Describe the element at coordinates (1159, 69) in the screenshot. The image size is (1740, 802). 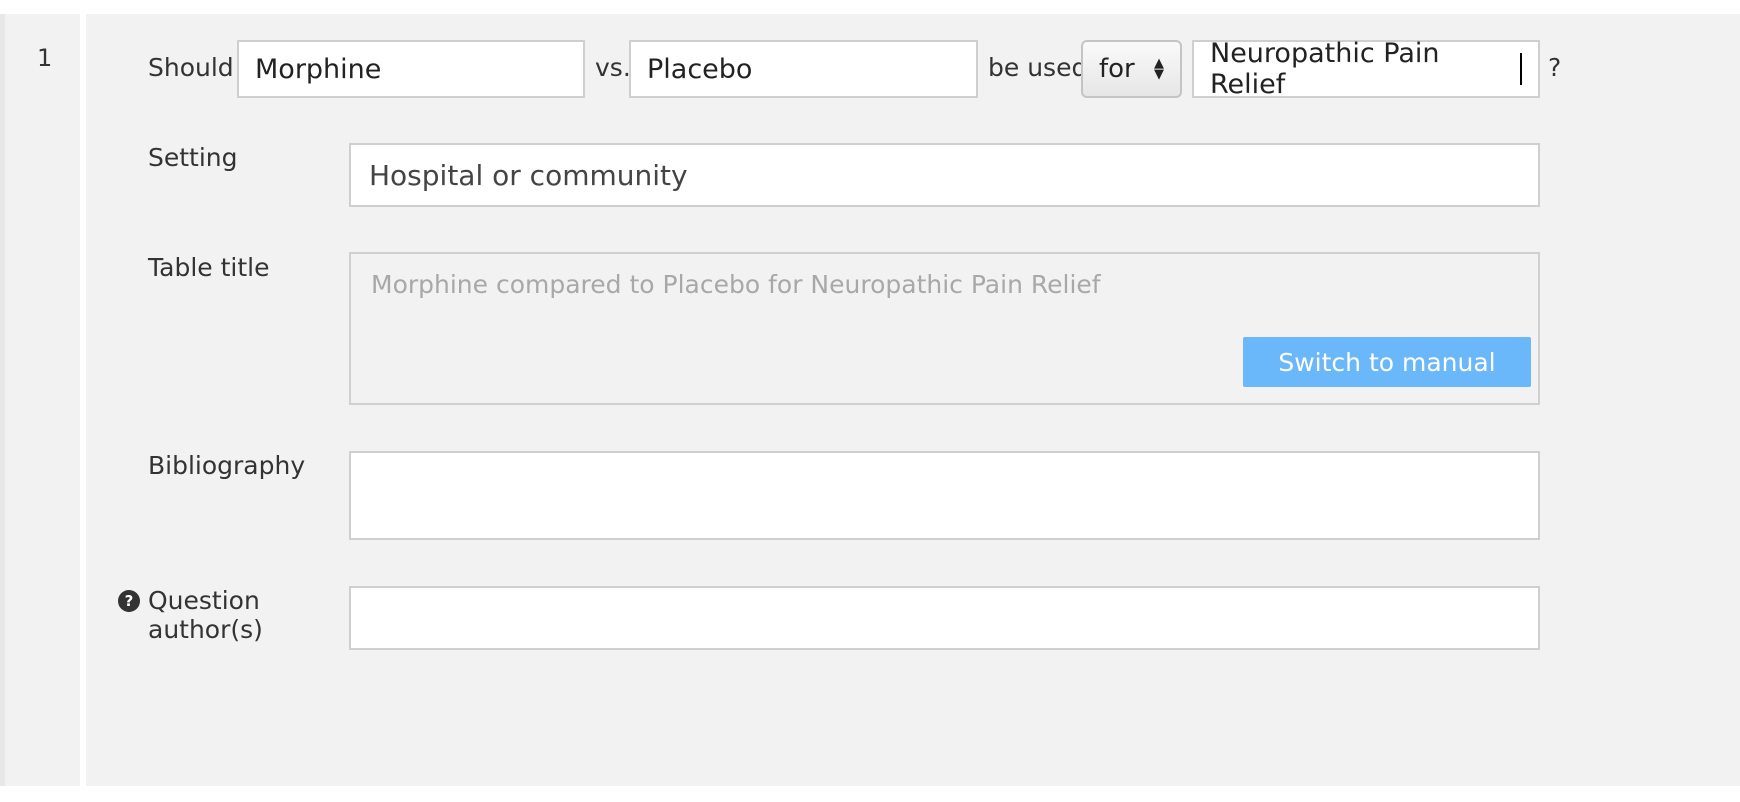
I see `select-arrows-icon: ▲ ▼` at that location.